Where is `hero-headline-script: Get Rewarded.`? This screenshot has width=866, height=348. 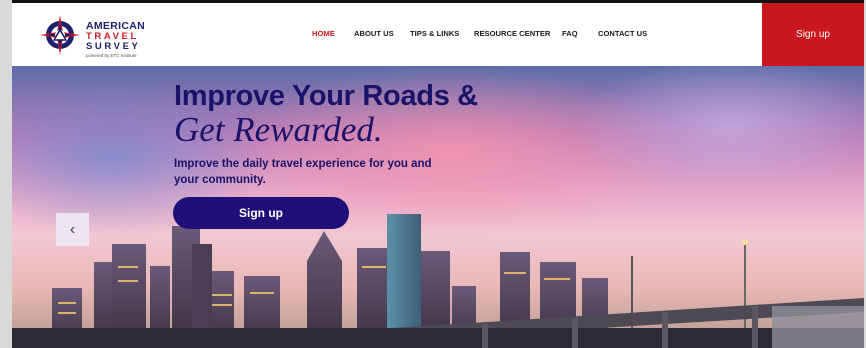
hero-headline-script: Get Rewarded. is located at coordinates (278, 129).